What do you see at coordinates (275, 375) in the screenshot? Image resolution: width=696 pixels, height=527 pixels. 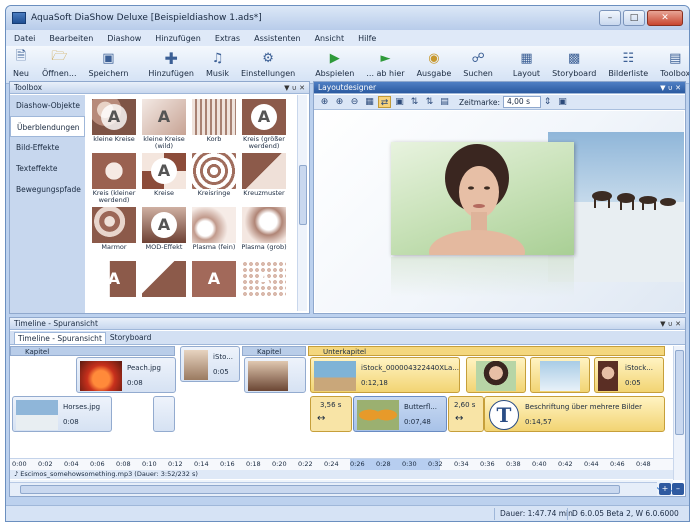 I see `clip-beach` at bounding box center [275, 375].